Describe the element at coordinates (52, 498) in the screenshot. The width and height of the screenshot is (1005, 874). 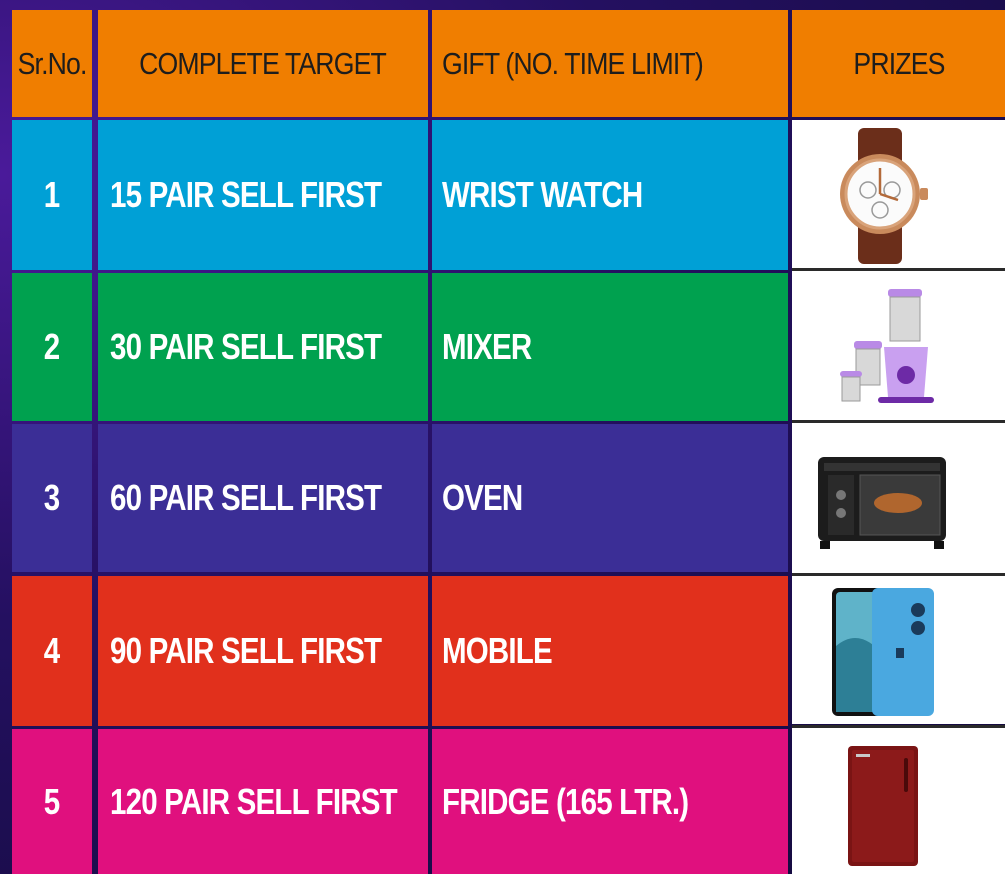
I see `row-3-srno: 3` at that location.